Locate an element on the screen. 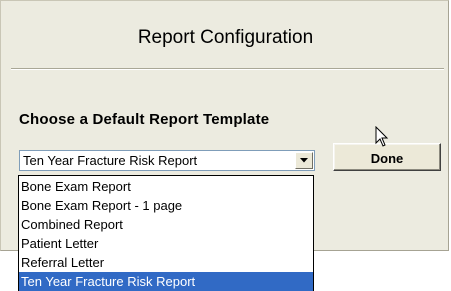 Image resolution: width=451 pixels, height=291 pixels. dropdown-option: Patient Letter is located at coordinates (166, 243).